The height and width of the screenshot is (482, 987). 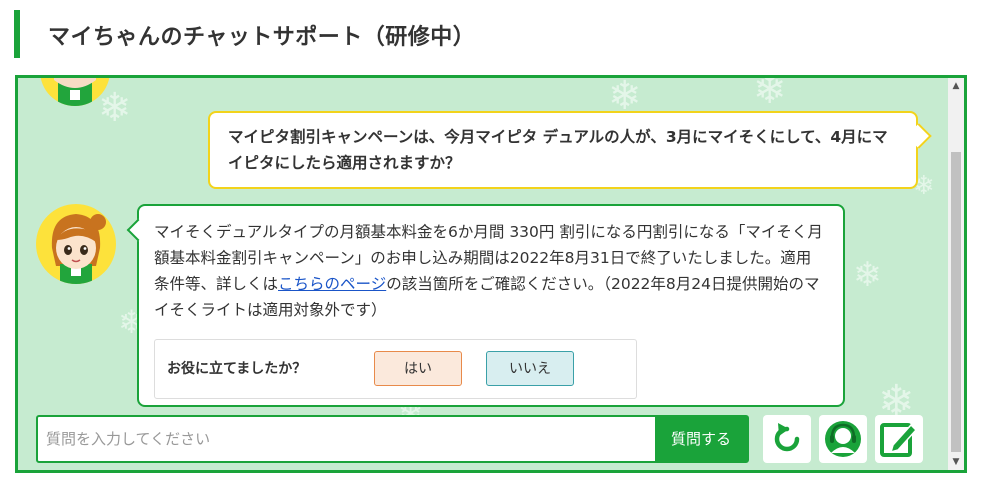 I want to click on operator-button, so click(x=843, y=439).